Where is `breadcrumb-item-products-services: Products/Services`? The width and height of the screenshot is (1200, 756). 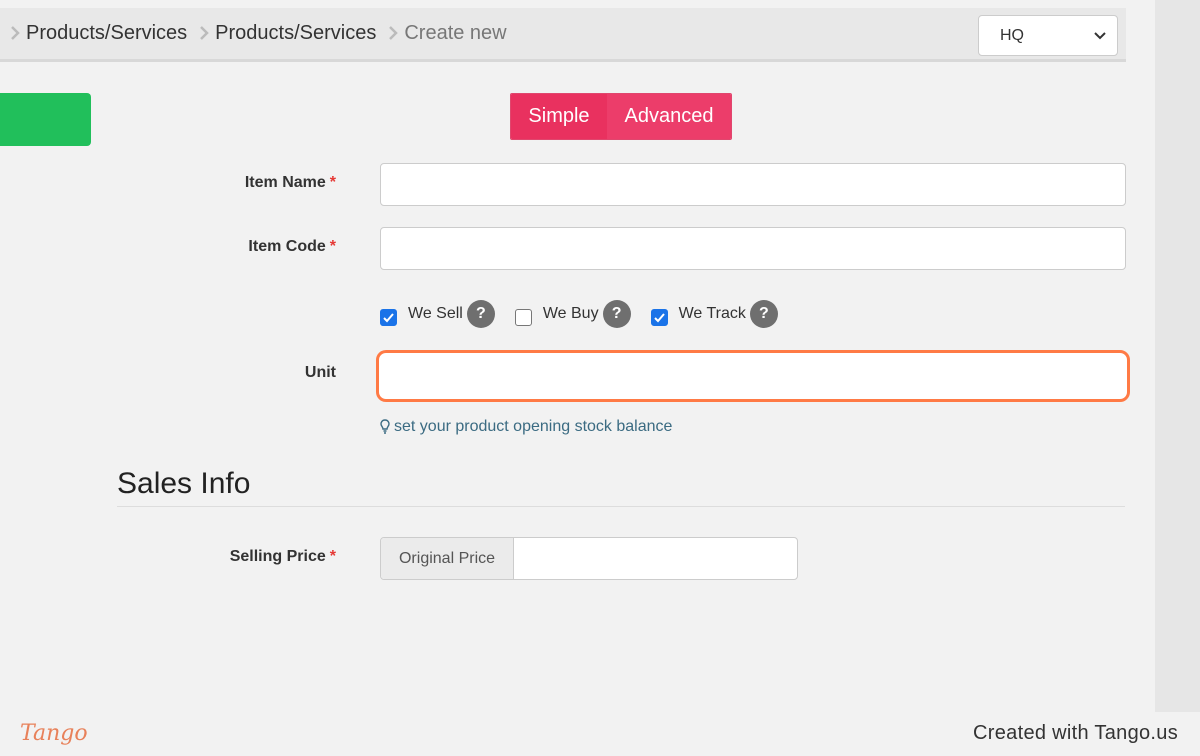
breadcrumb-item-products-services: Products/Services is located at coordinates (109, 33).